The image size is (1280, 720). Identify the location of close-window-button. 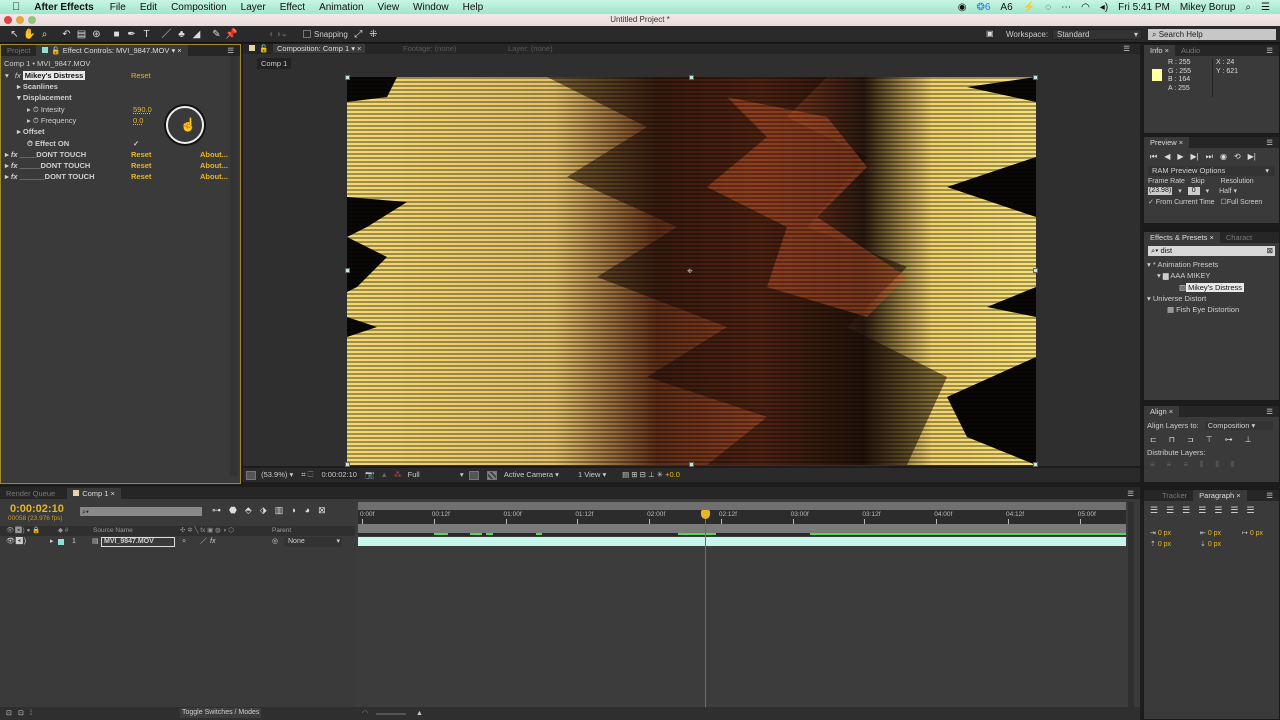
(8, 20).